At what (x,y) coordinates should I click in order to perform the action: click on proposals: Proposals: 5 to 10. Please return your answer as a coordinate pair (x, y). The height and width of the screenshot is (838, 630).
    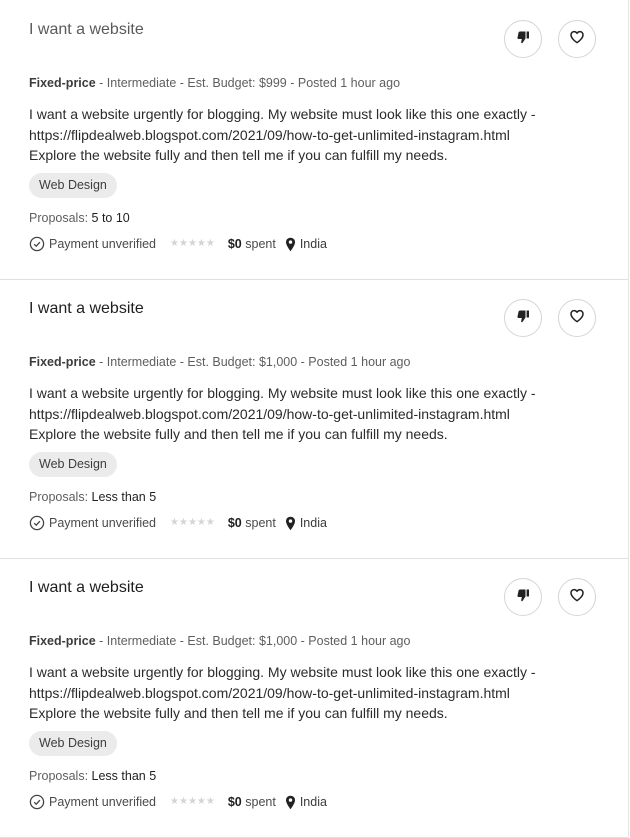
    Looking at the image, I should click on (79, 218).